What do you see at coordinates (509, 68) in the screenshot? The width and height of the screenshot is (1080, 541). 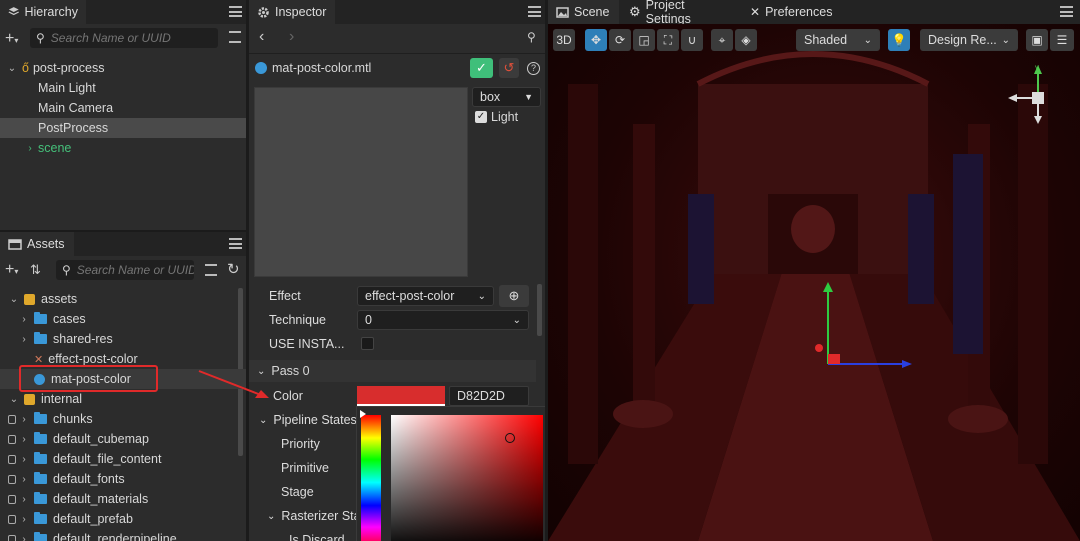 I see `revert-button: ↺` at bounding box center [509, 68].